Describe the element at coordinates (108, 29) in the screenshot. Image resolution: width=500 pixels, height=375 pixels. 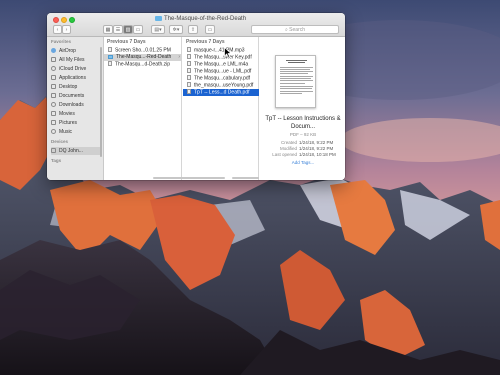
I see `icon-view-button: ▦` at that location.